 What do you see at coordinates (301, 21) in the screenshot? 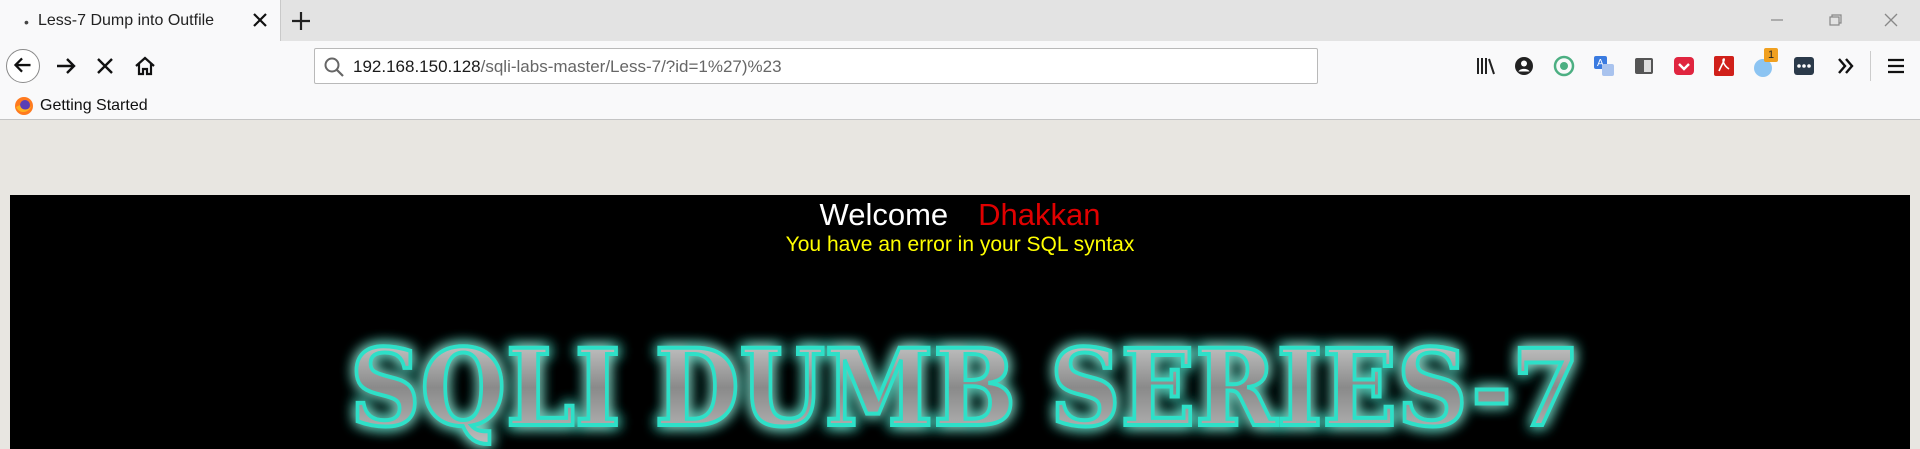
I see `new-tab-icon` at bounding box center [301, 21].